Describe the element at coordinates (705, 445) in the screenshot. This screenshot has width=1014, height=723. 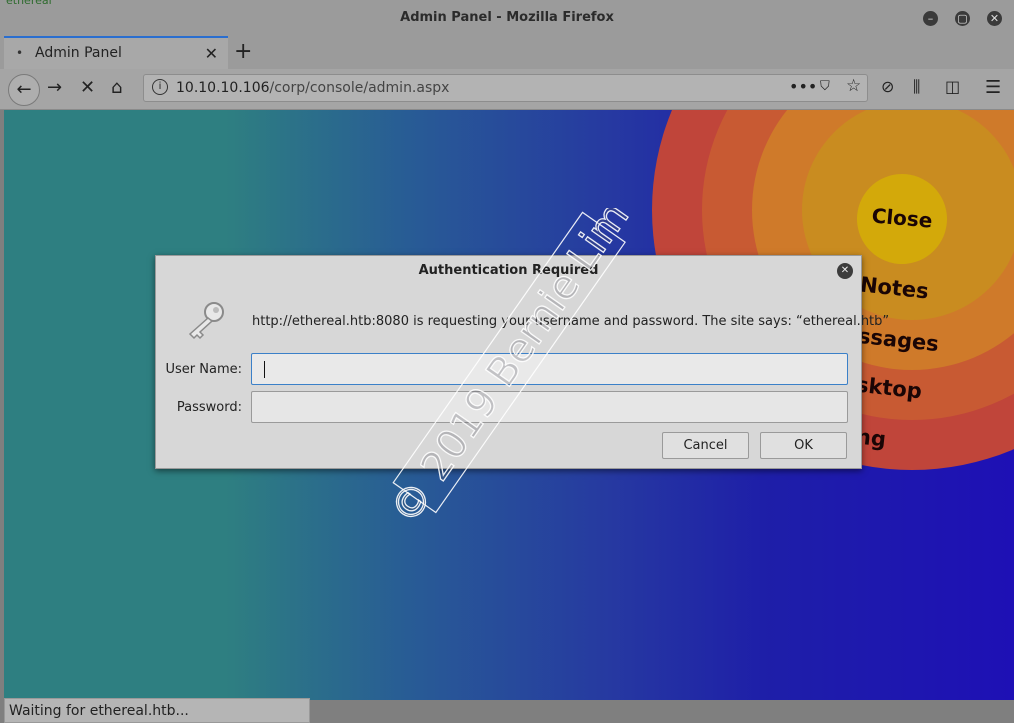
I see `cancel-button: Cancel` at that location.